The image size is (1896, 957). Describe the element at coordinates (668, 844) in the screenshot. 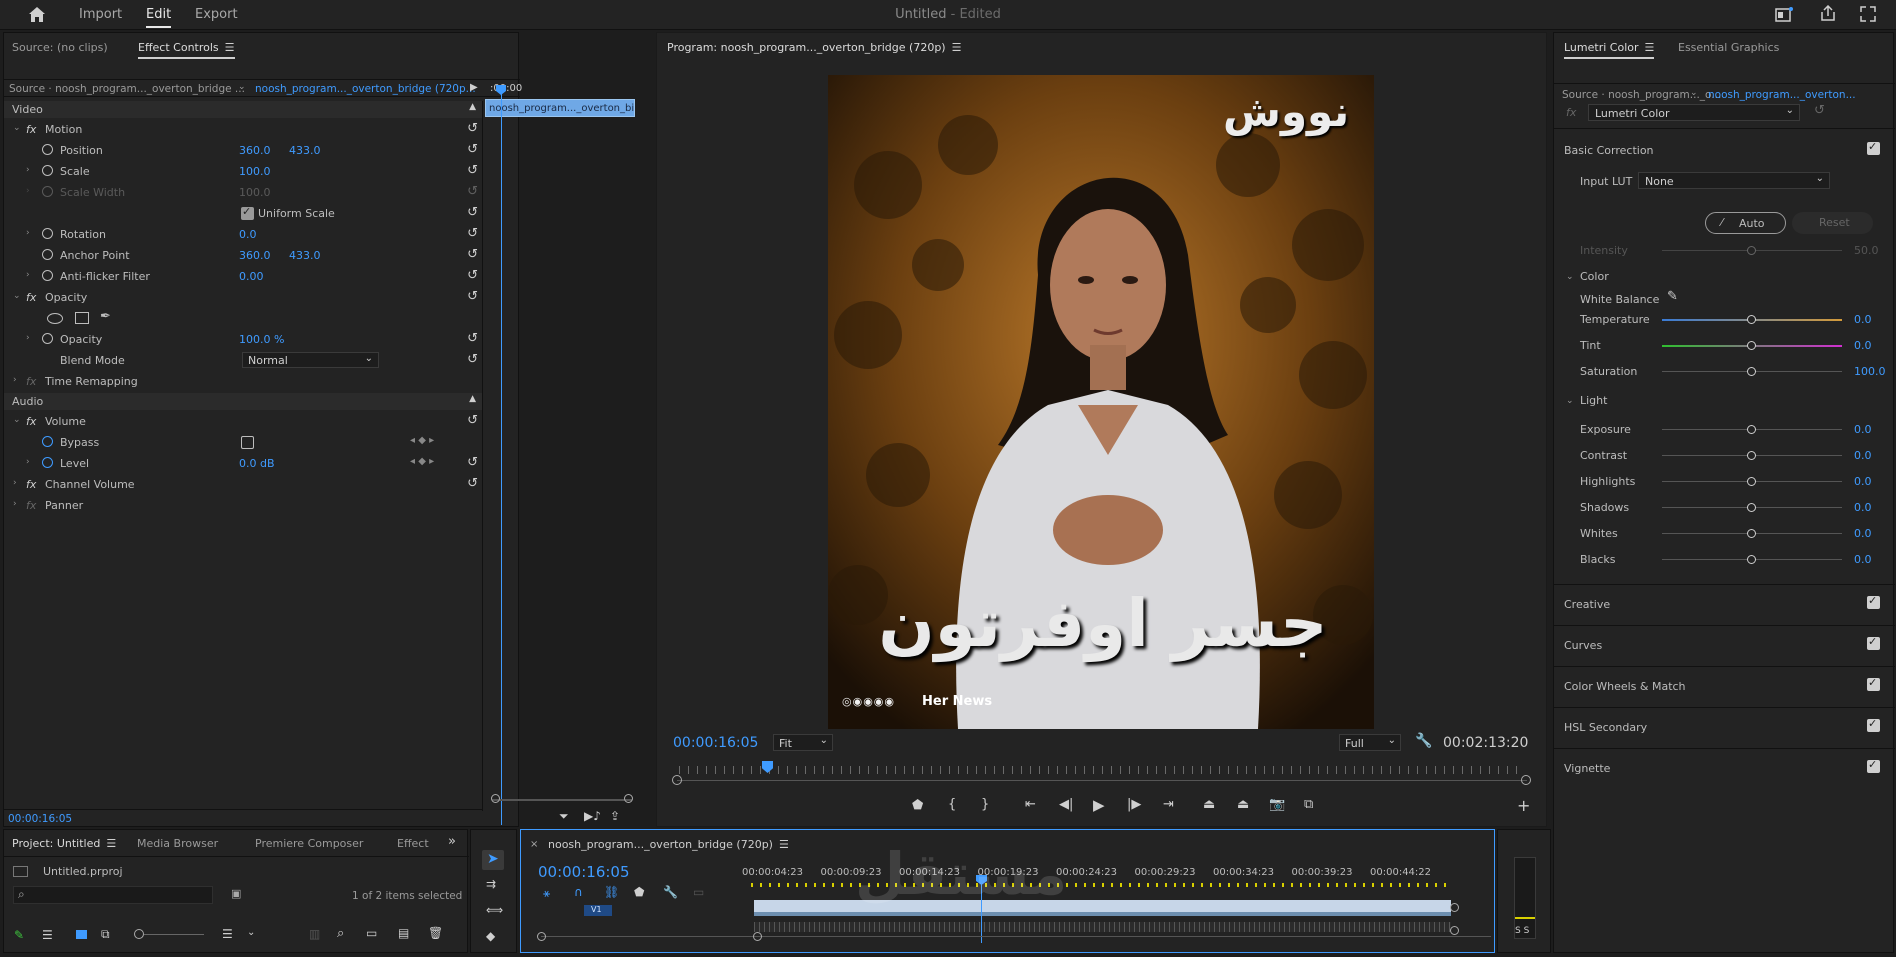

I see `sequence-tab: noosh_program..._overton_bridge (720p) ☰` at that location.